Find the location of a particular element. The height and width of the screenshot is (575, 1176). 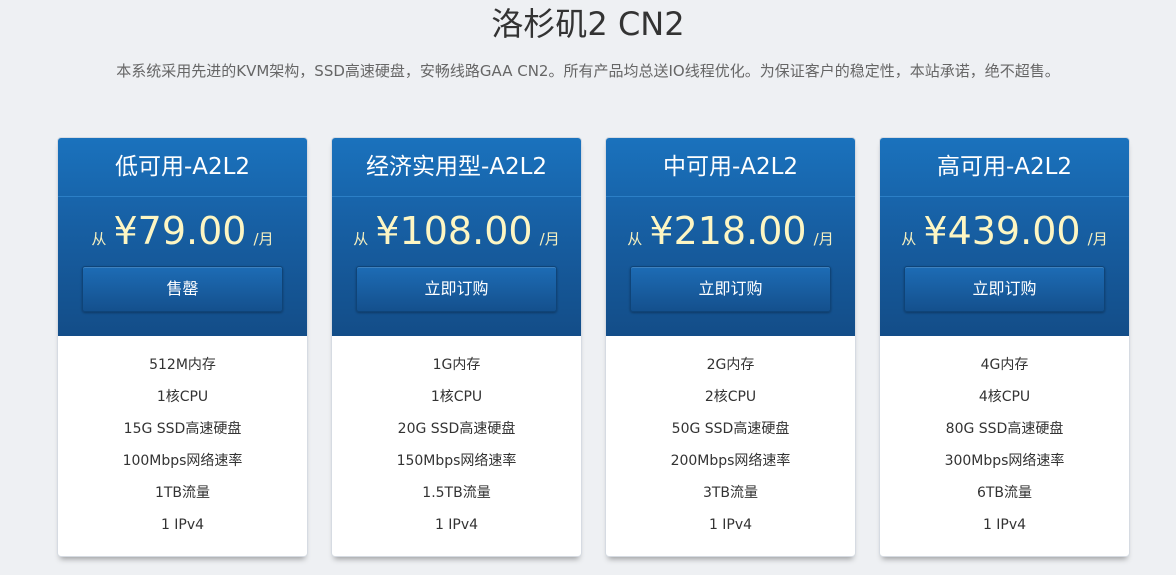

plan-price: 从 ¥218.00 /月 is located at coordinates (730, 231).